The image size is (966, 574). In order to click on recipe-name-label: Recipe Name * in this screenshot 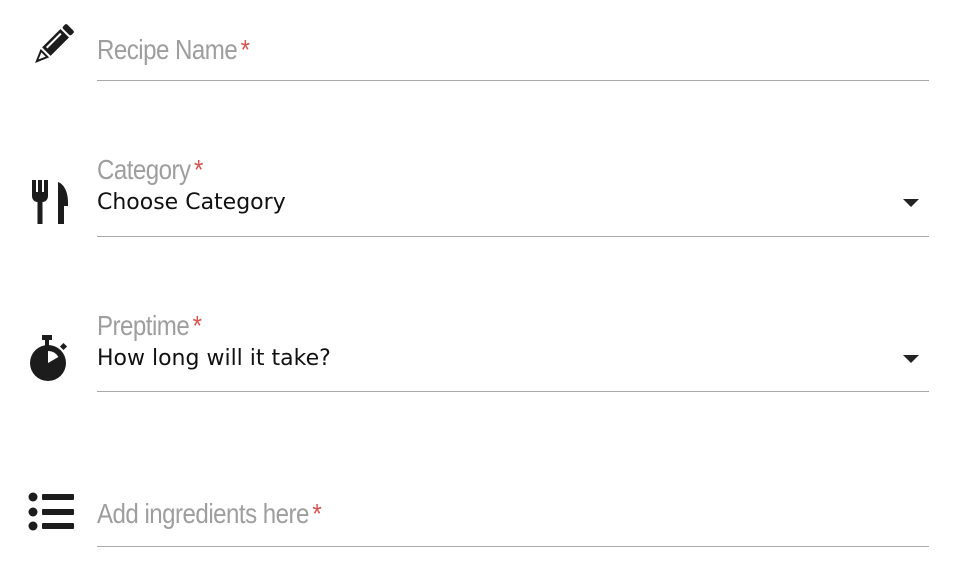, I will do `click(173, 49)`.